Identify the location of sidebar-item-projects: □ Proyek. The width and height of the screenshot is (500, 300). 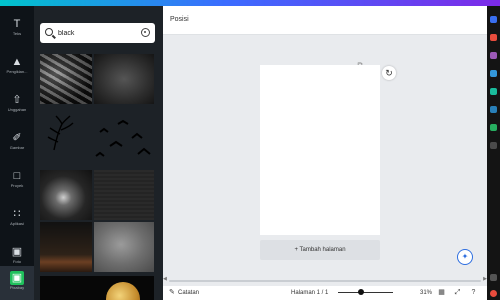
(17, 181).